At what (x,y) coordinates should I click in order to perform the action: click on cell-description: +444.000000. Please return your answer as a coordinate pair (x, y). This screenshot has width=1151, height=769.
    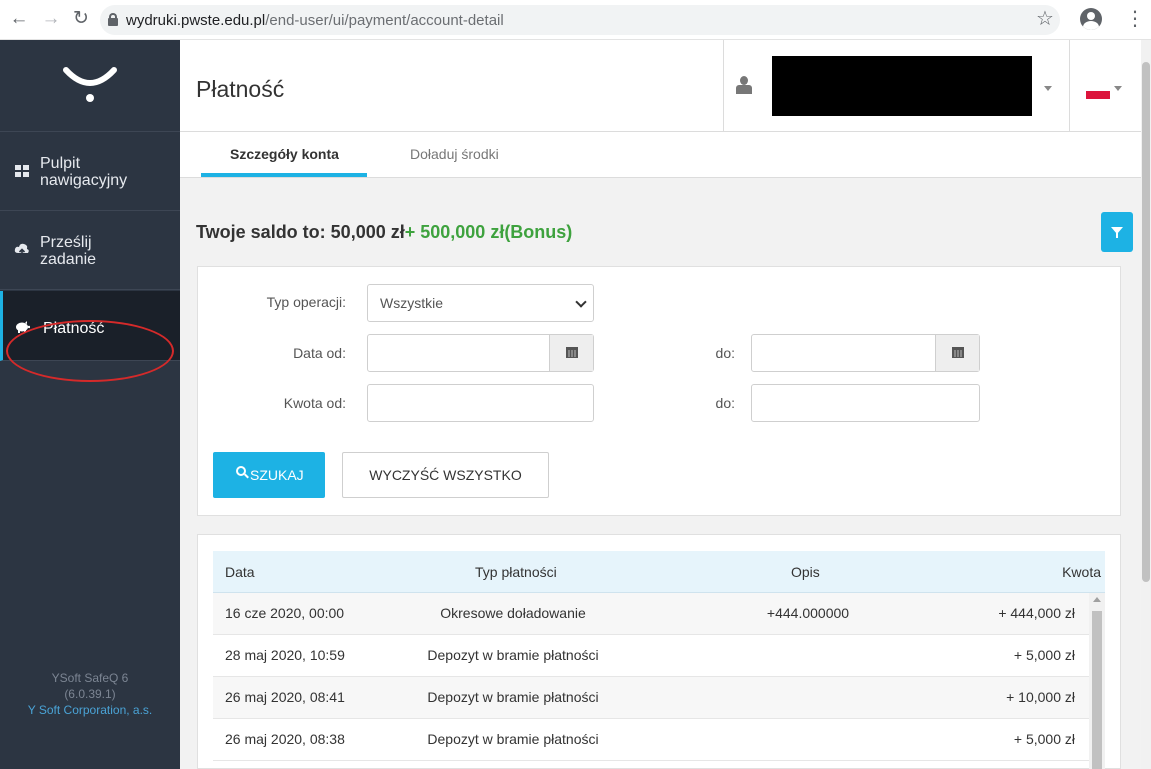
    Looking at the image, I should click on (808, 613).